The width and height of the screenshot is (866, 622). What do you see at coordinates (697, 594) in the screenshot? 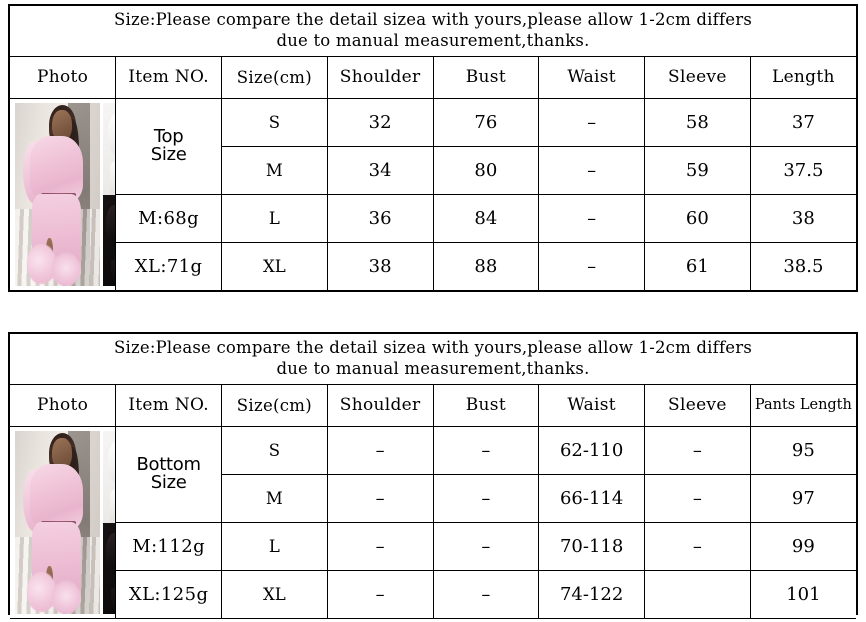
I see `cell-sleeve` at bounding box center [697, 594].